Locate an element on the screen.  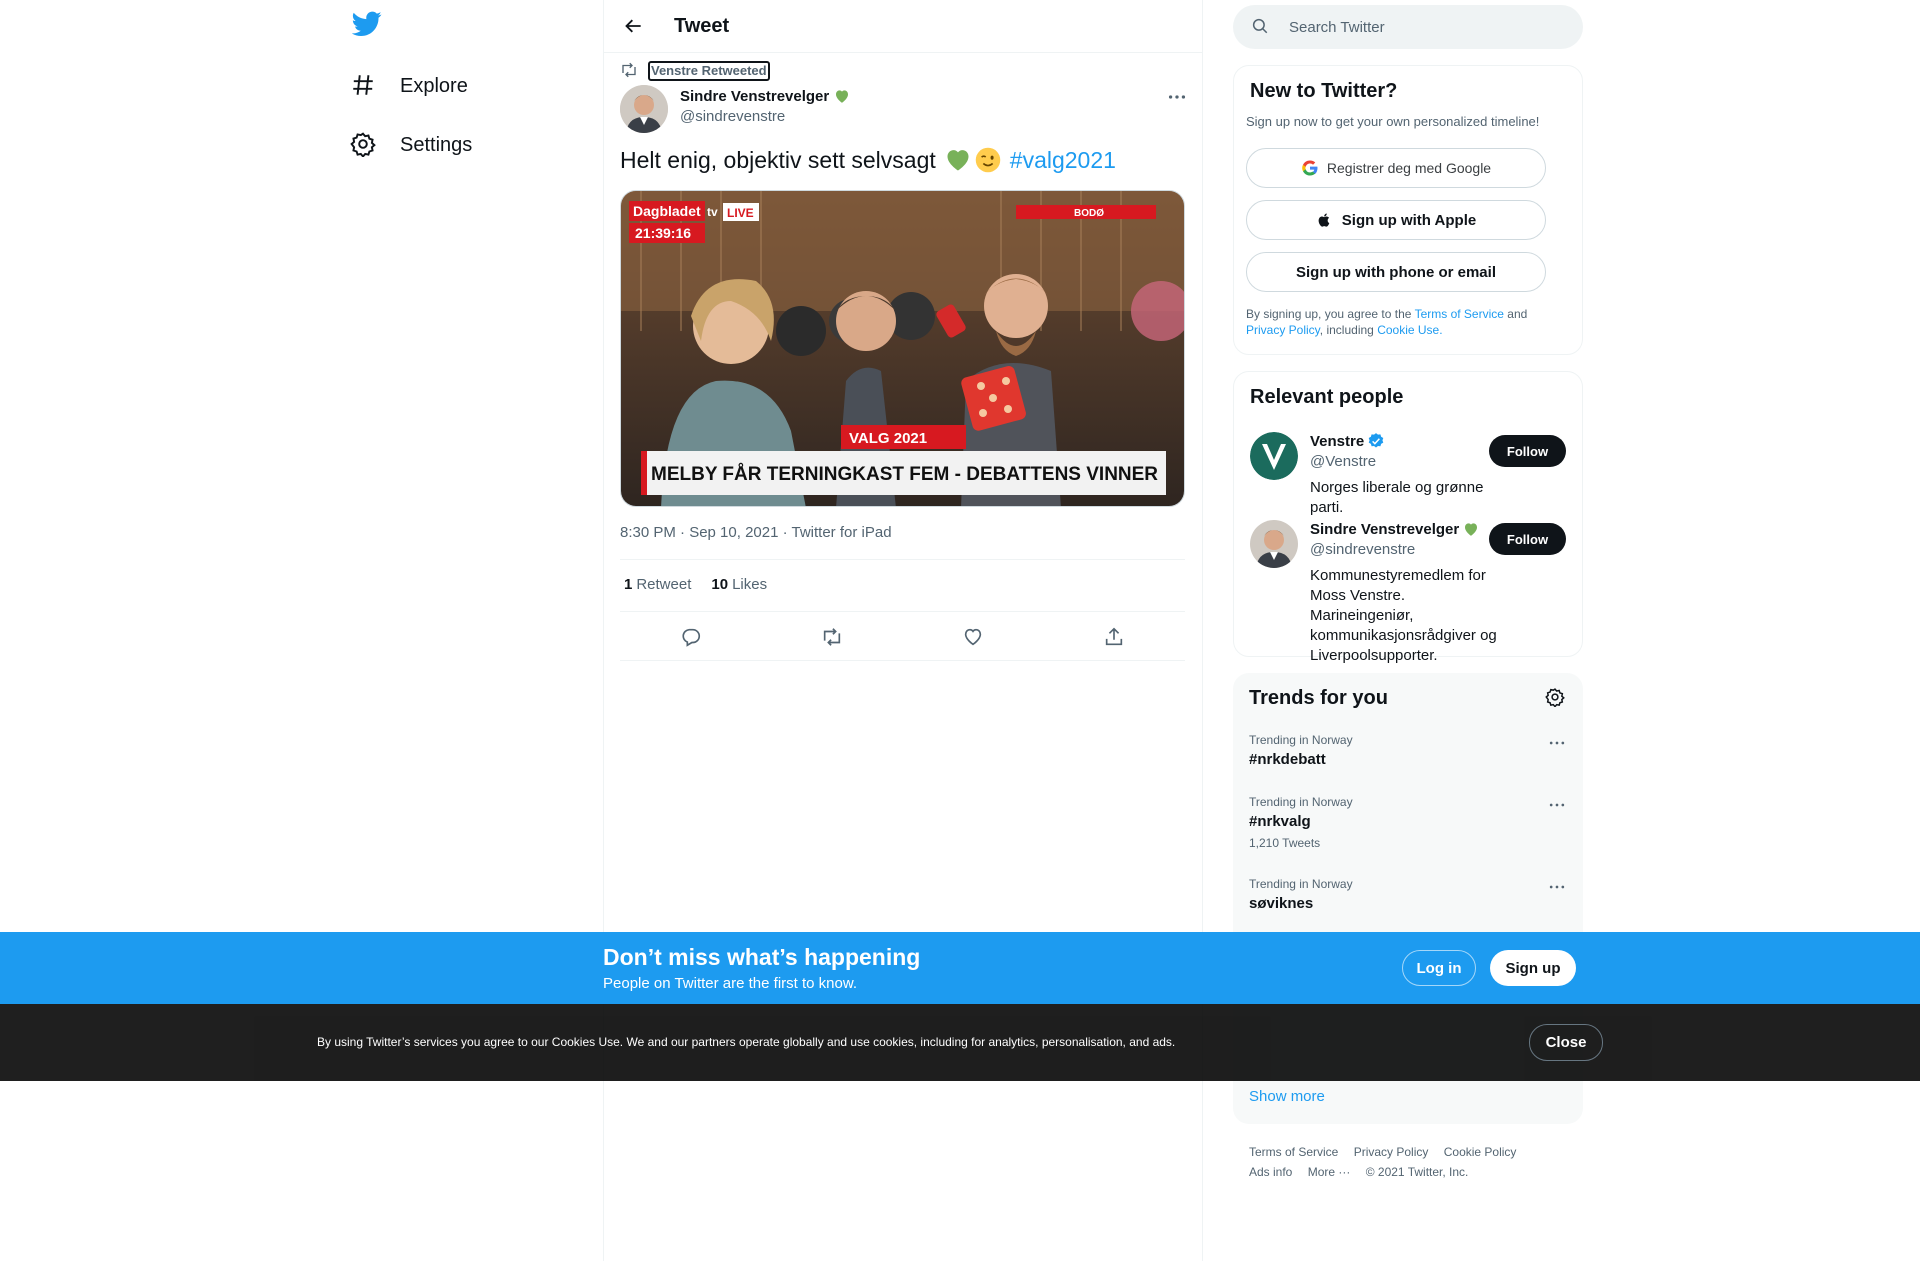
tweet-stats: 1 Retweet 10 Likes is located at coordinates (705, 584).